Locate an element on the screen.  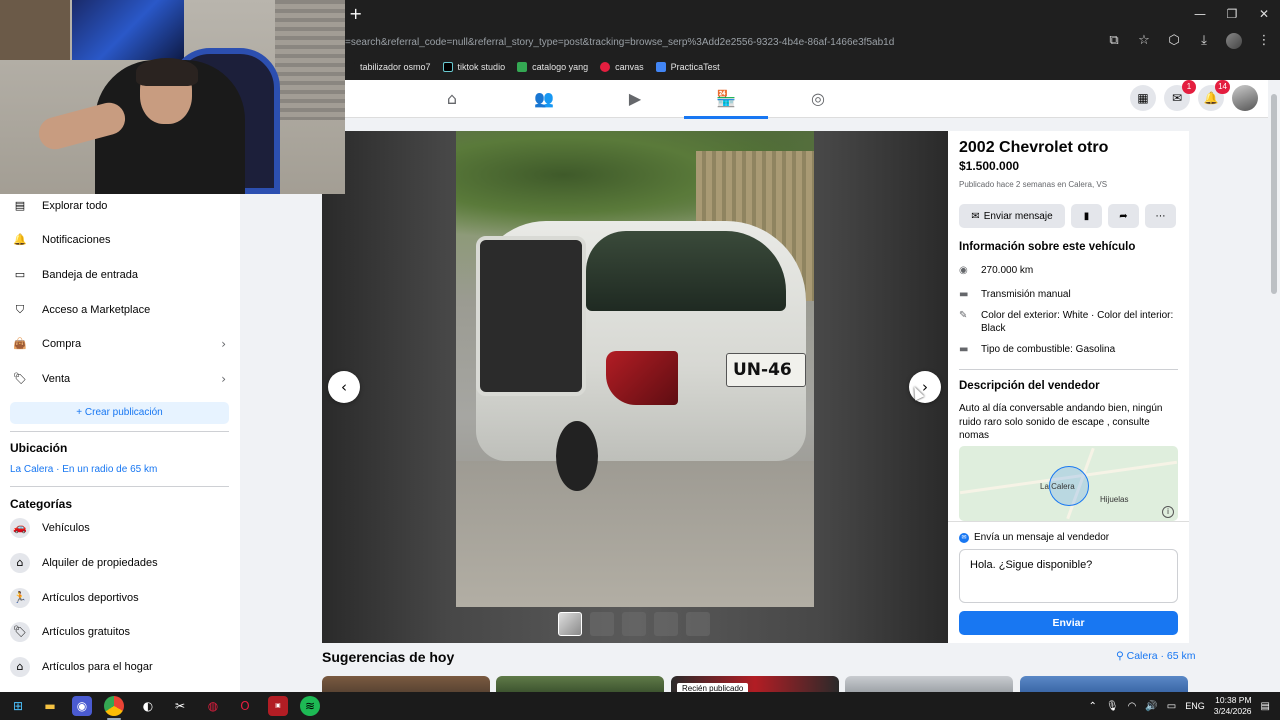
new-tab-button: + is located at coordinates (355, 13).